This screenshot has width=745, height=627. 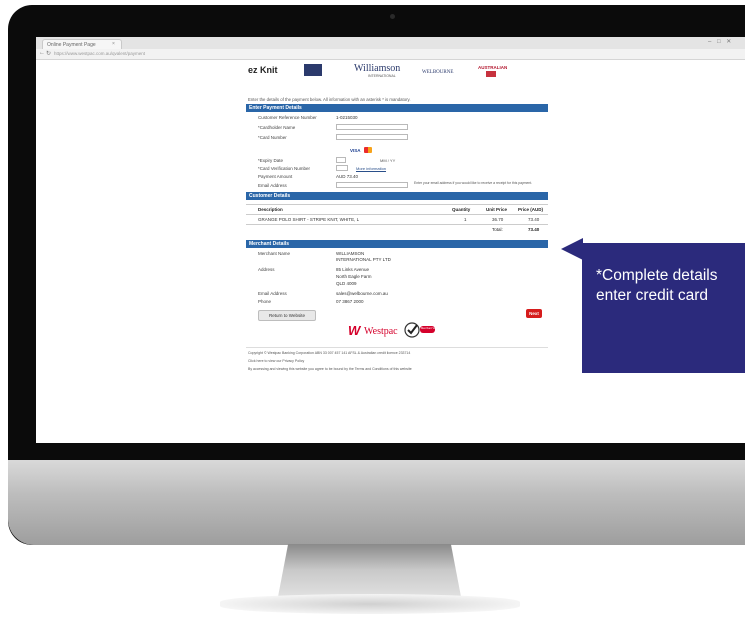 I want to click on col-price: Price (AUD), so click(x=531, y=209).